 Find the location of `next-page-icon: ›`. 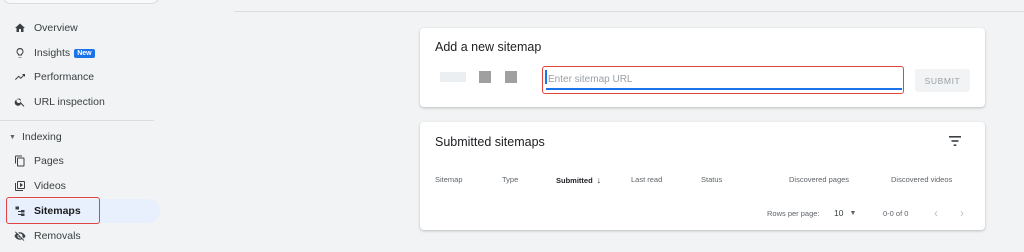

next-page-icon: › is located at coordinates (962, 213).